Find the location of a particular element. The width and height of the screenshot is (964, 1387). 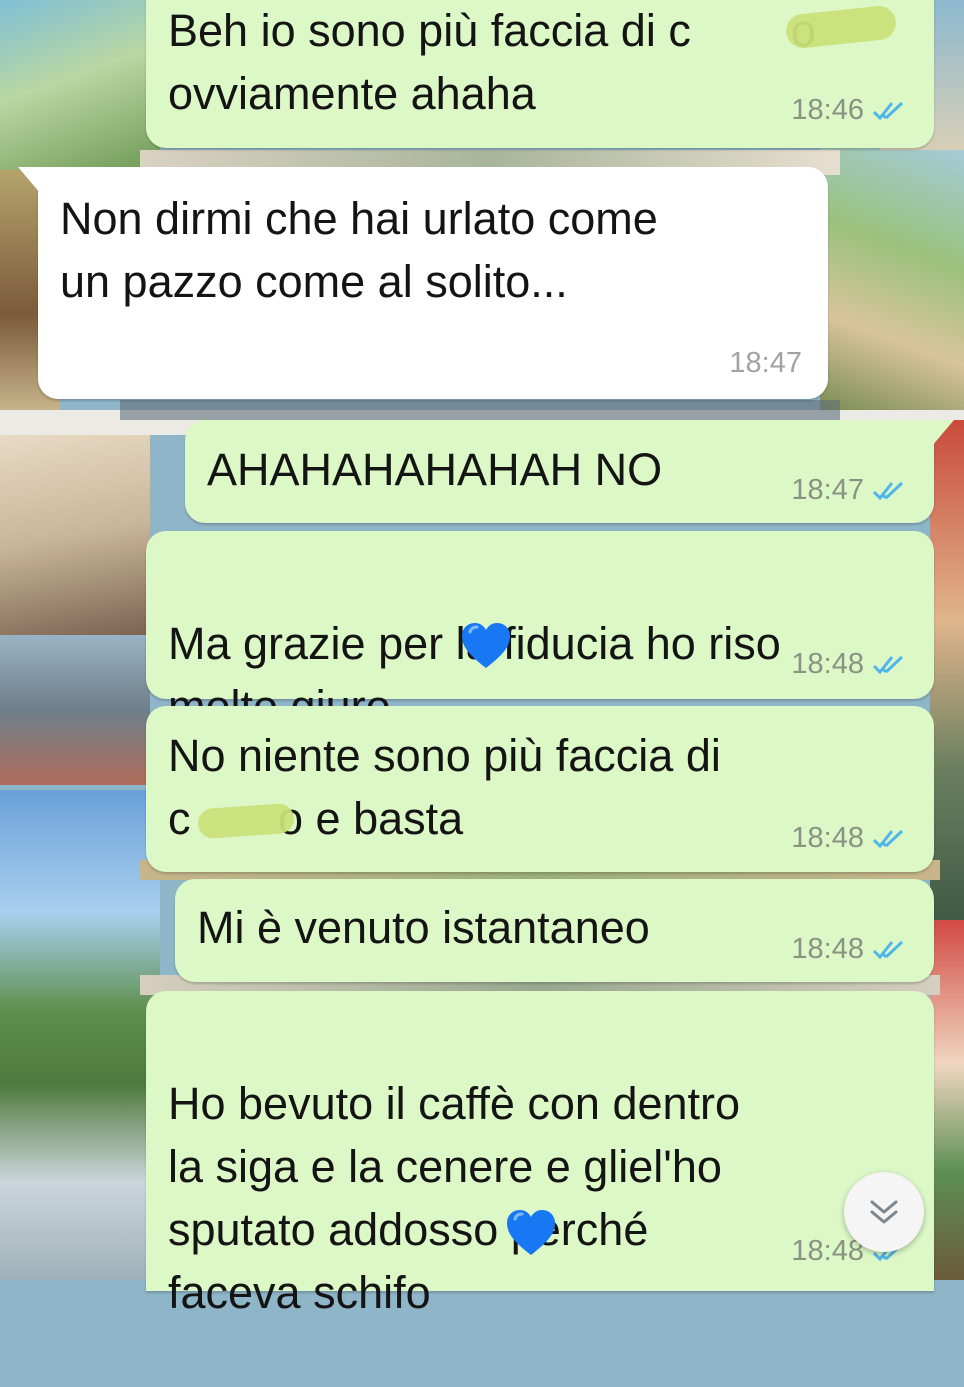

message-time: 18:46 is located at coordinates (827, 110).